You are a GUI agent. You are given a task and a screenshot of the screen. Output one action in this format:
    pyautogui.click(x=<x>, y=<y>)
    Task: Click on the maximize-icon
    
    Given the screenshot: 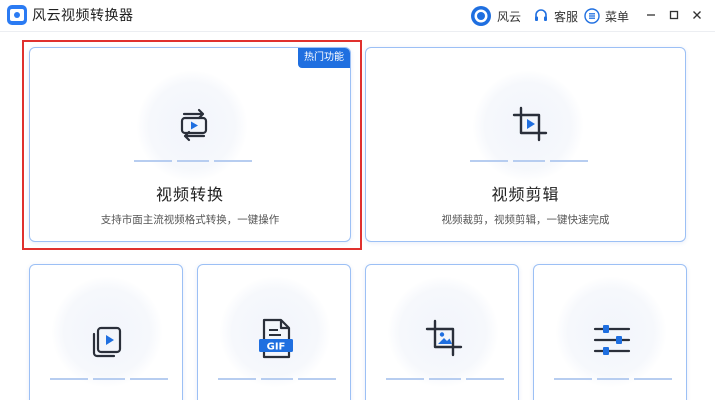 What is the action you would take?
    pyautogui.click(x=674, y=15)
    